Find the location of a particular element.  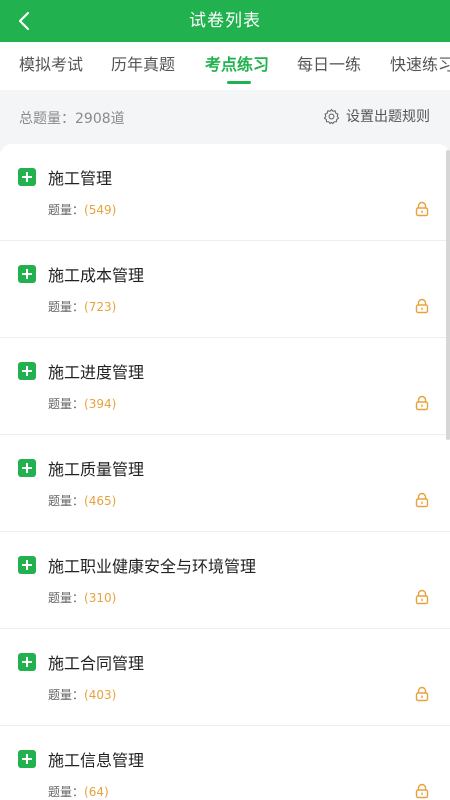

category-tabs: 模拟考试 历年真题 考点练习 每日一练 快速练习 is located at coordinates (225, 66).